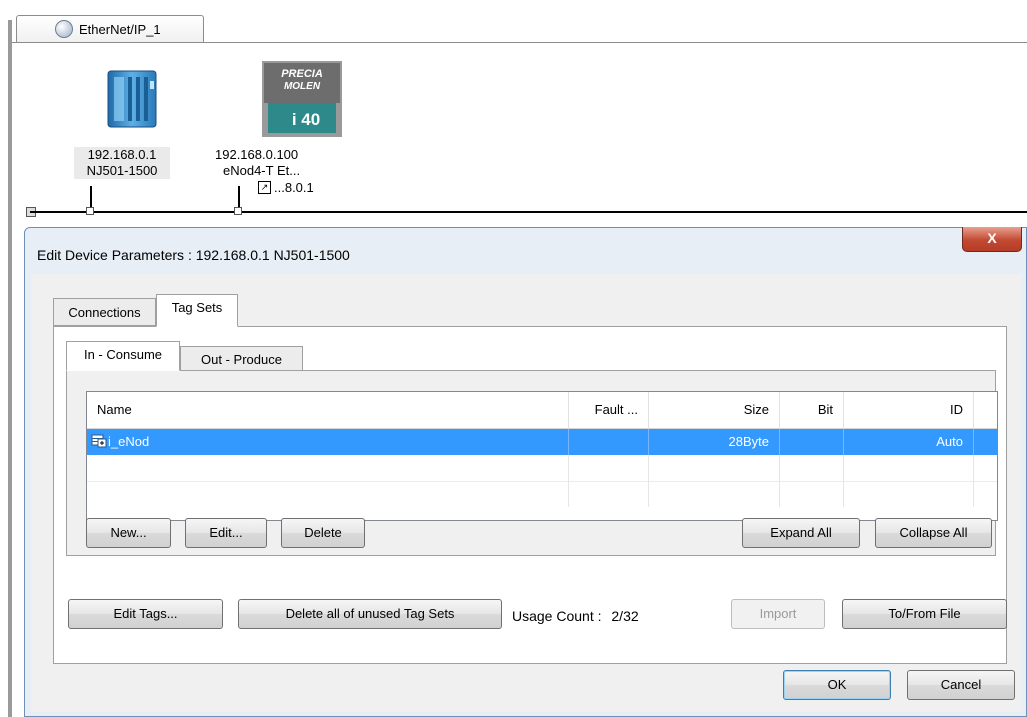 The height and width of the screenshot is (717, 1027). I want to click on usage-count: Usage Count : 2/32, so click(575, 616).